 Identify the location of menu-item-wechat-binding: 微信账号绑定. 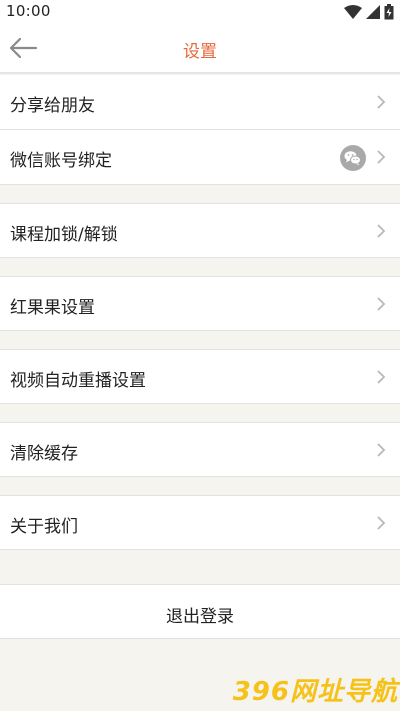
(200, 157).